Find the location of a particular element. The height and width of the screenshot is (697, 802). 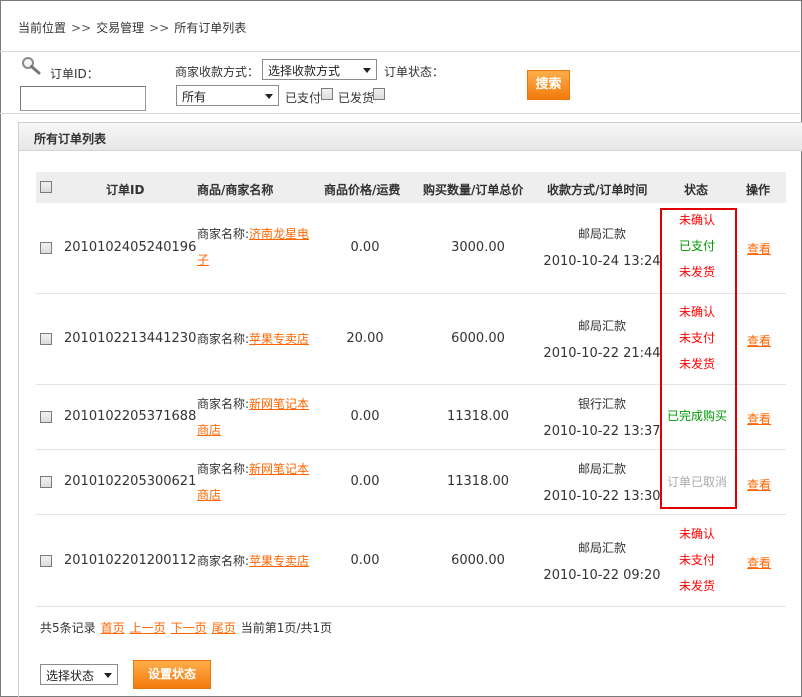

panel-title: 所有订单列表 is located at coordinates (70, 139).